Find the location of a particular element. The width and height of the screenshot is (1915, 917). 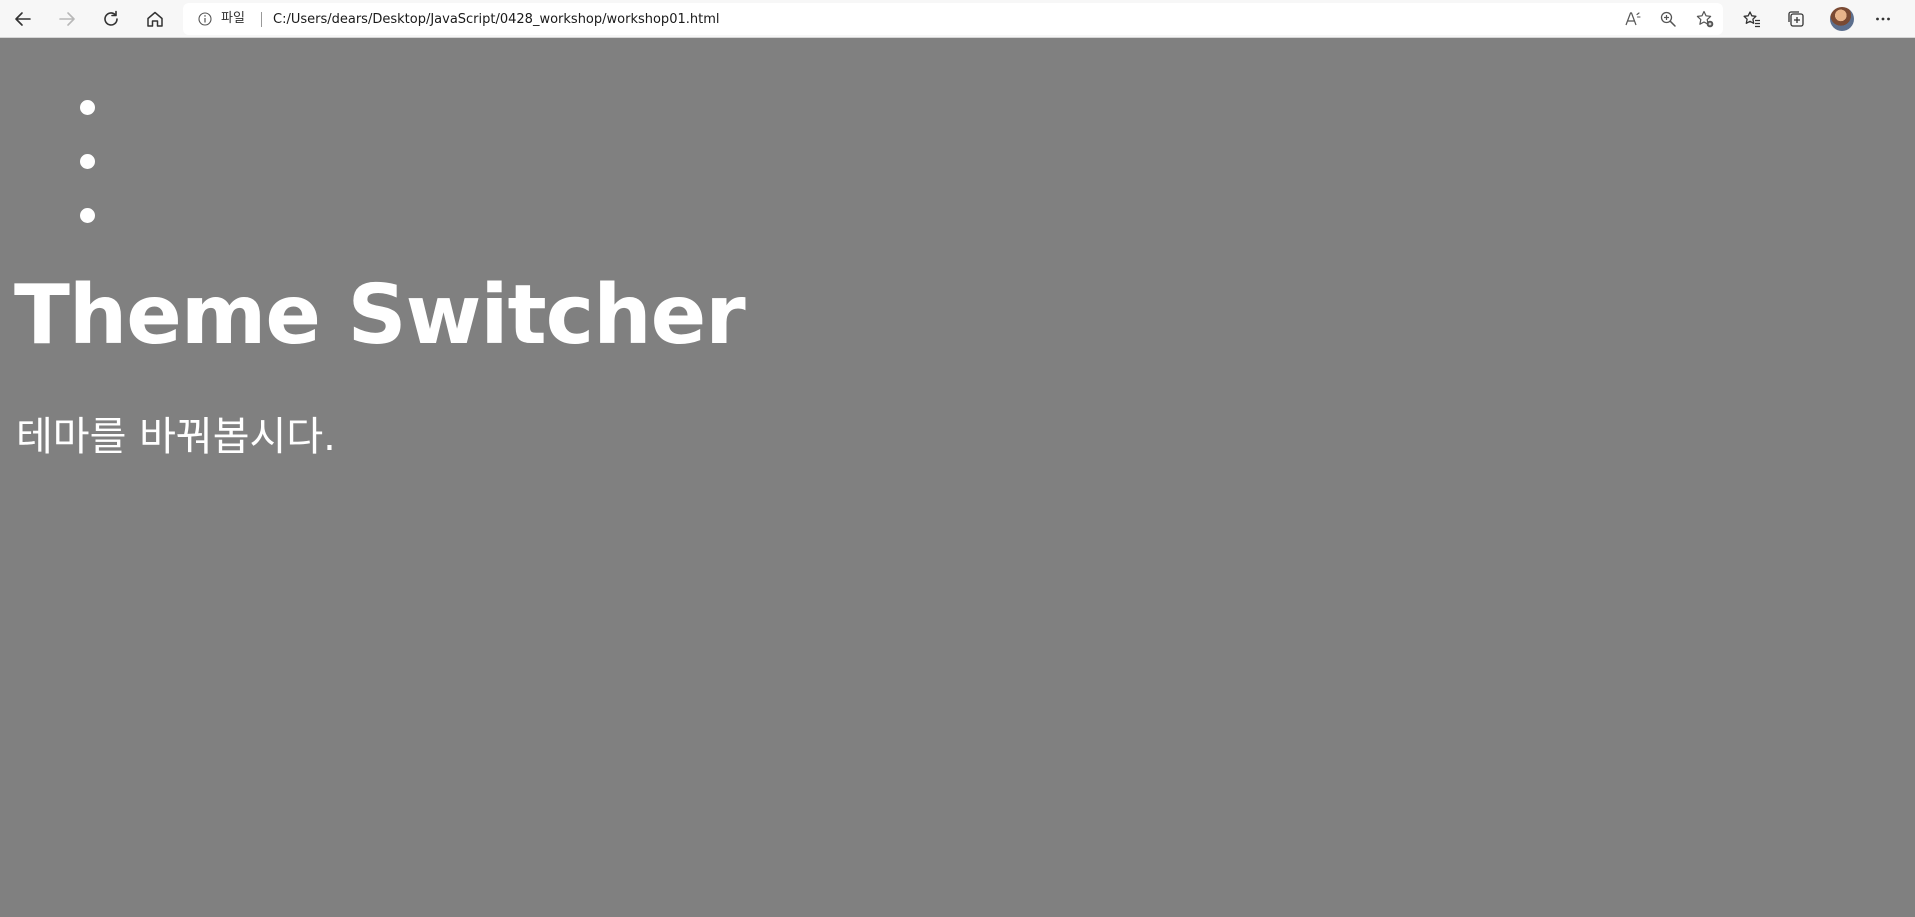

back-arrow-icon is located at coordinates (23, 19).